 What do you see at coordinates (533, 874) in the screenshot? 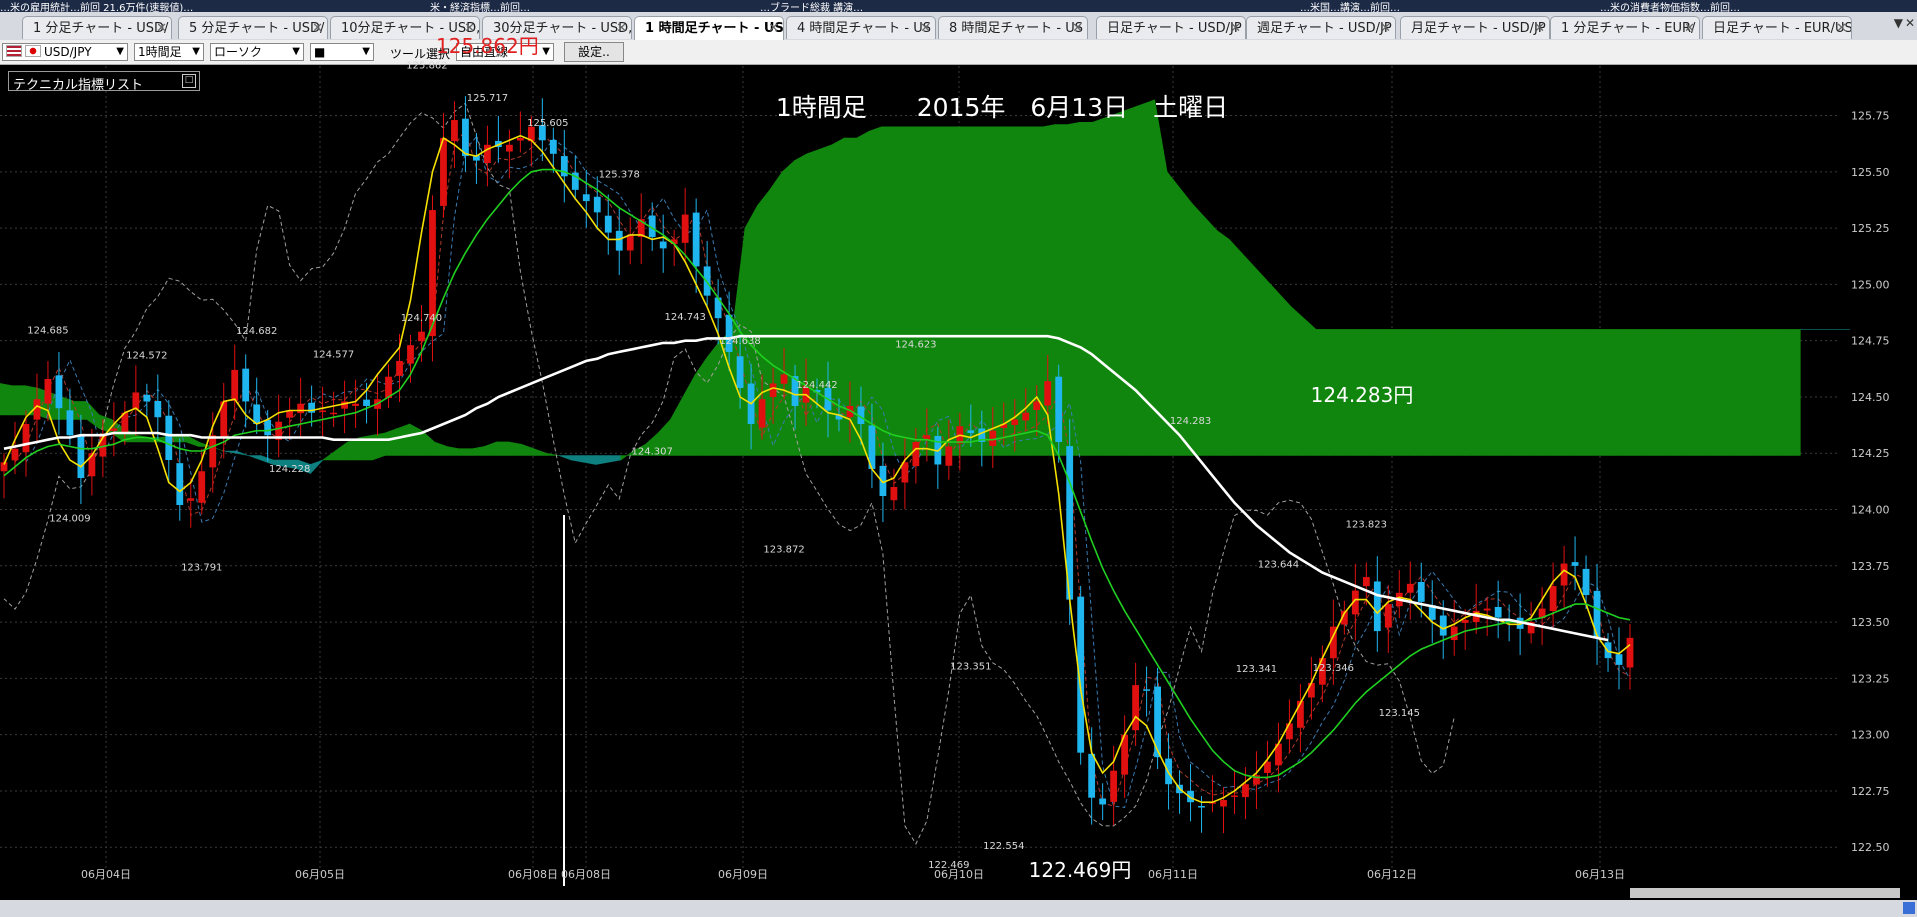
I see `x-tick-label: 06月08日` at bounding box center [533, 874].